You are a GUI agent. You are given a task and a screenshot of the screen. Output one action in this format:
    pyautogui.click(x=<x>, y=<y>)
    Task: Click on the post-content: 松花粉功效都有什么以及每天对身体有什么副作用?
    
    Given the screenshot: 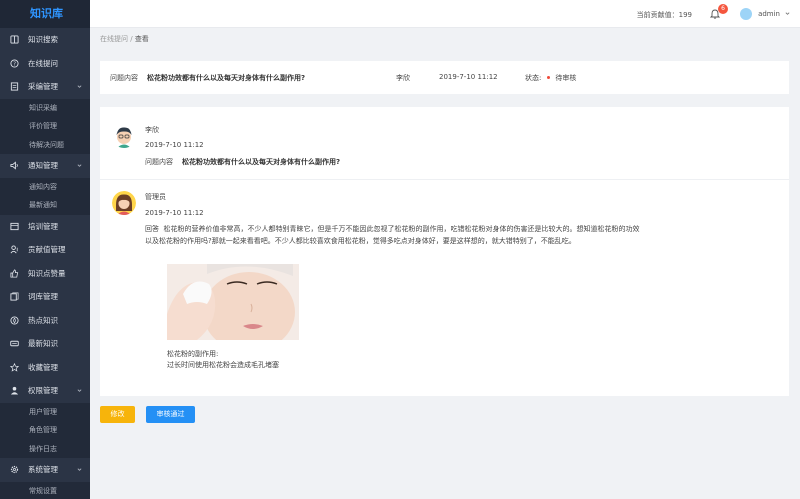 What is the action you would take?
    pyautogui.click(x=261, y=162)
    